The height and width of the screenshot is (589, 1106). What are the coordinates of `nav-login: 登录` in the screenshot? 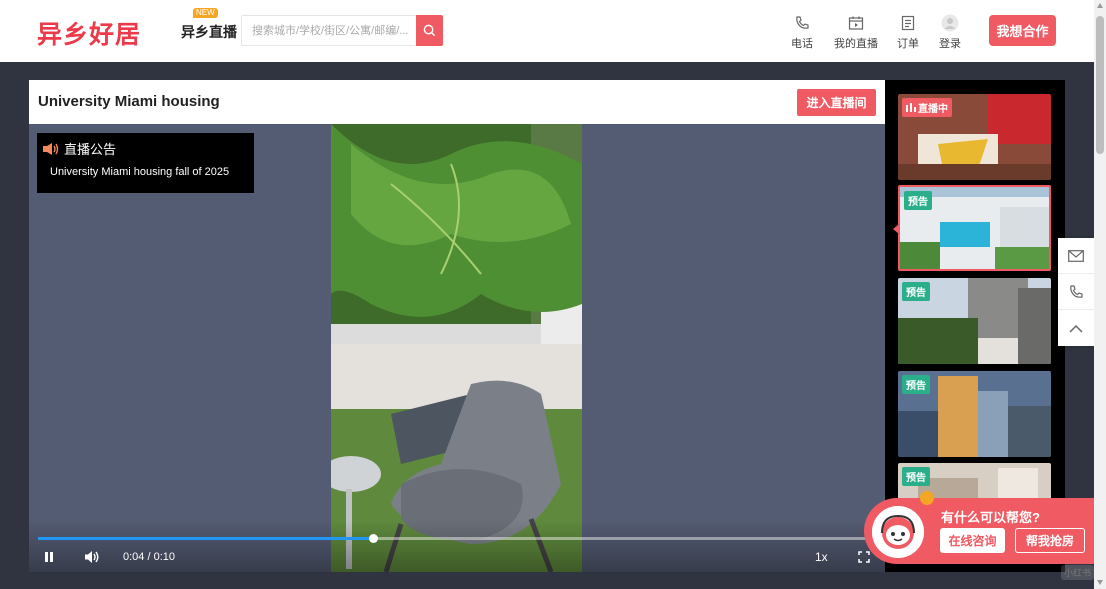 It's located at (950, 32).